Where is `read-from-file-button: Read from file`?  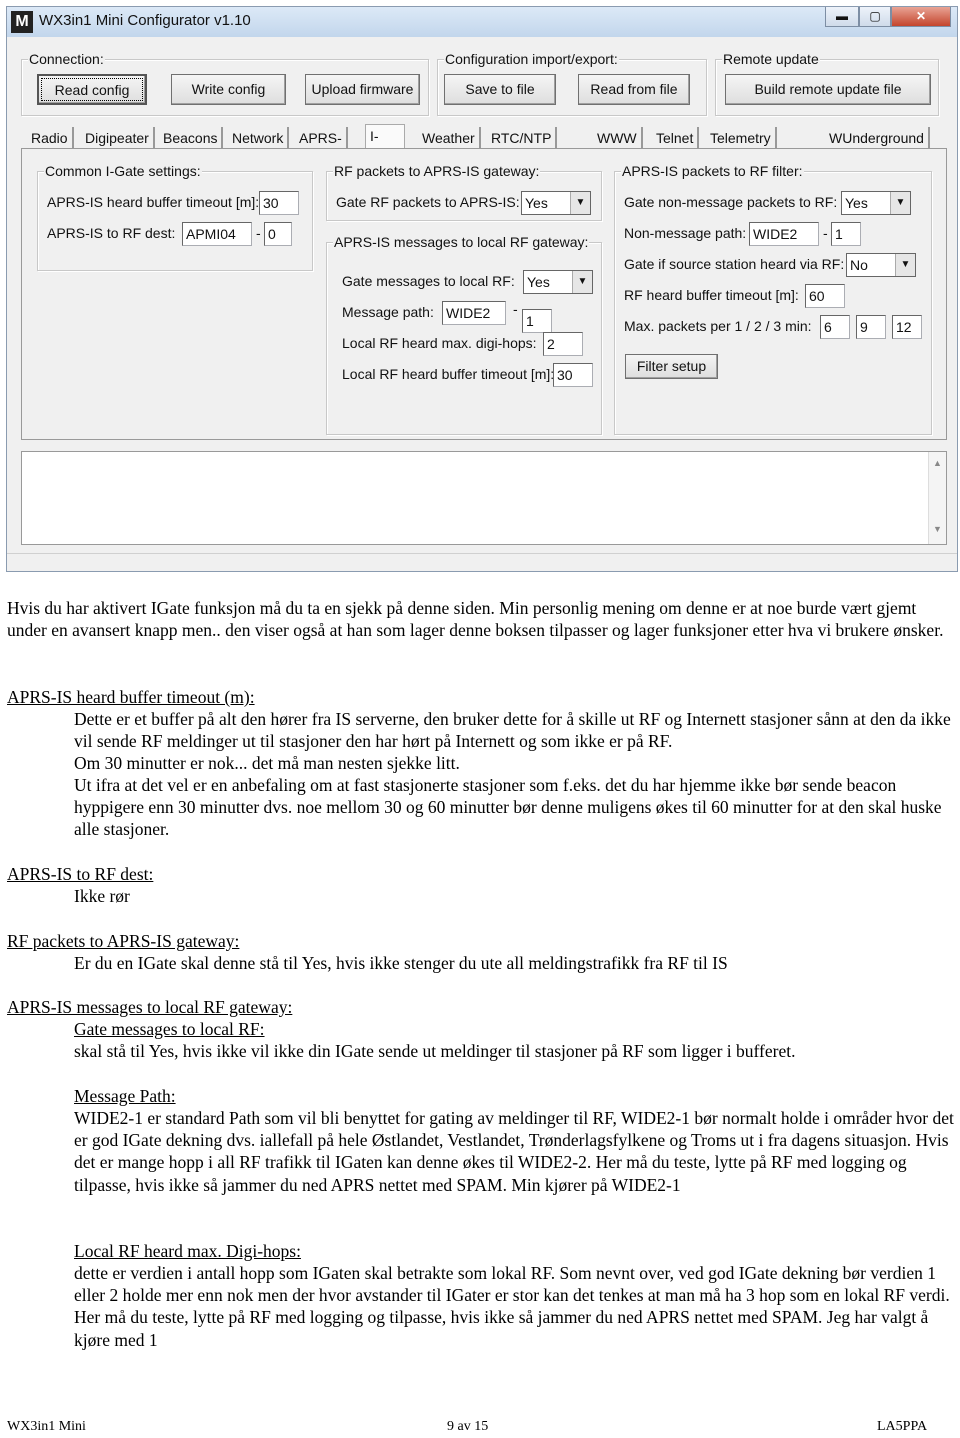
read-from-file-button: Read from file is located at coordinates (634, 89).